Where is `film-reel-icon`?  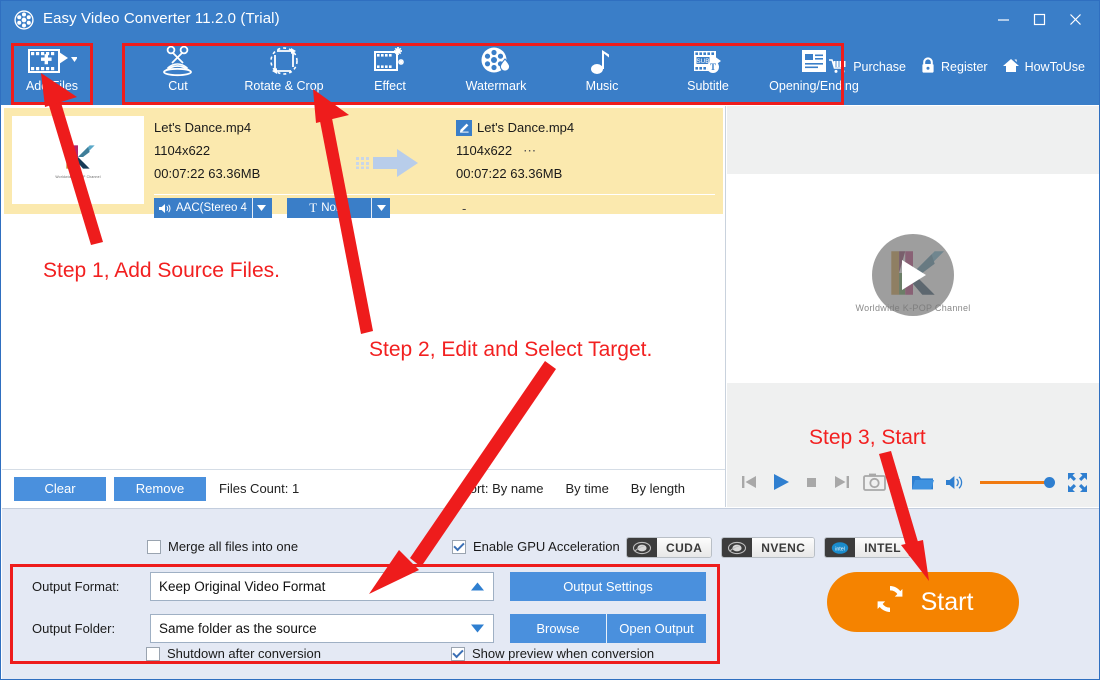 film-reel-icon is located at coordinates (24, 20).